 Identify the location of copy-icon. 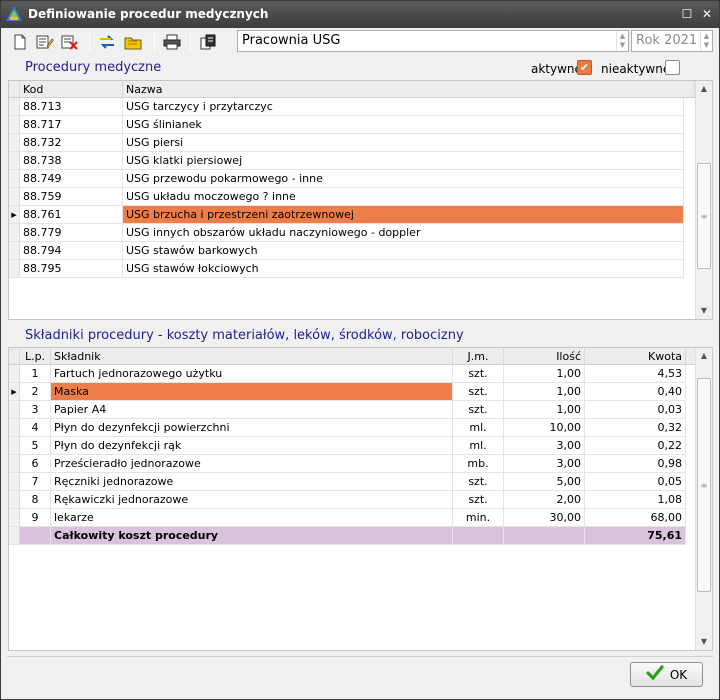
(209, 42).